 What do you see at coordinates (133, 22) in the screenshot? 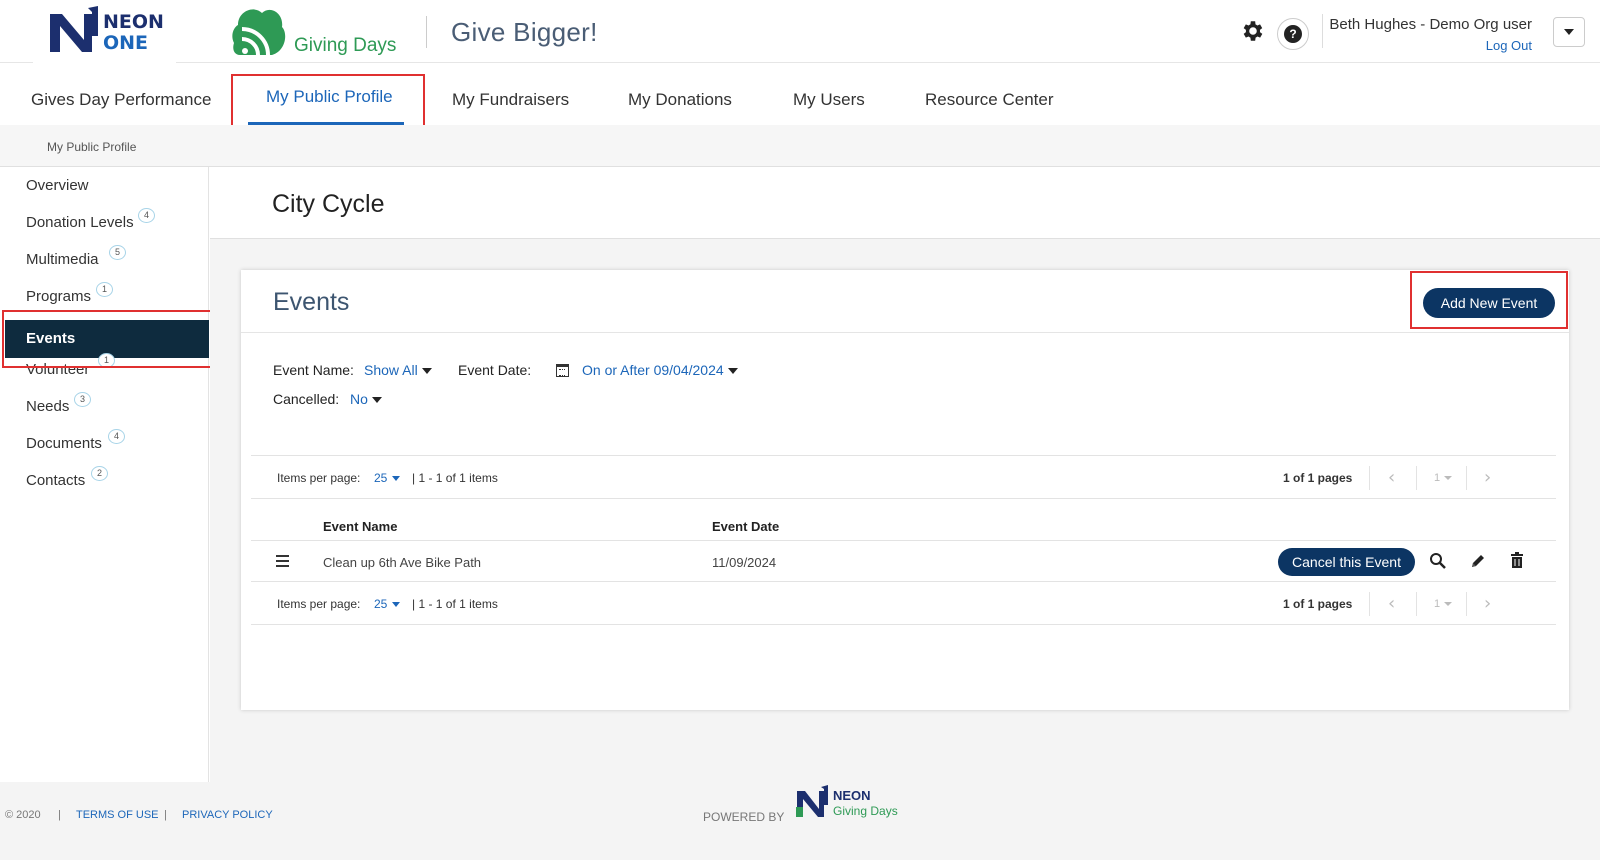
I see `brand-line1: NEON` at bounding box center [133, 22].